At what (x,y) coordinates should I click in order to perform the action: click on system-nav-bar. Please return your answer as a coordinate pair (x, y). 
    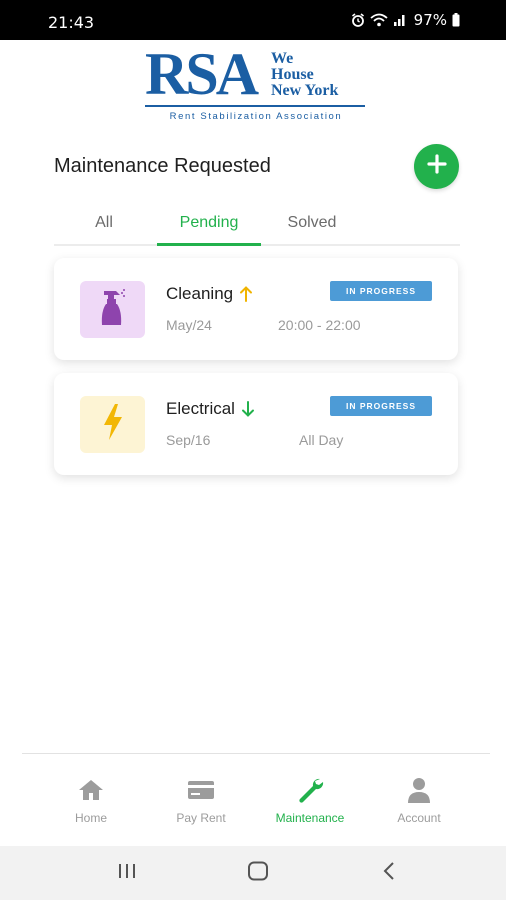
    Looking at the image, I should click on (253, 873).